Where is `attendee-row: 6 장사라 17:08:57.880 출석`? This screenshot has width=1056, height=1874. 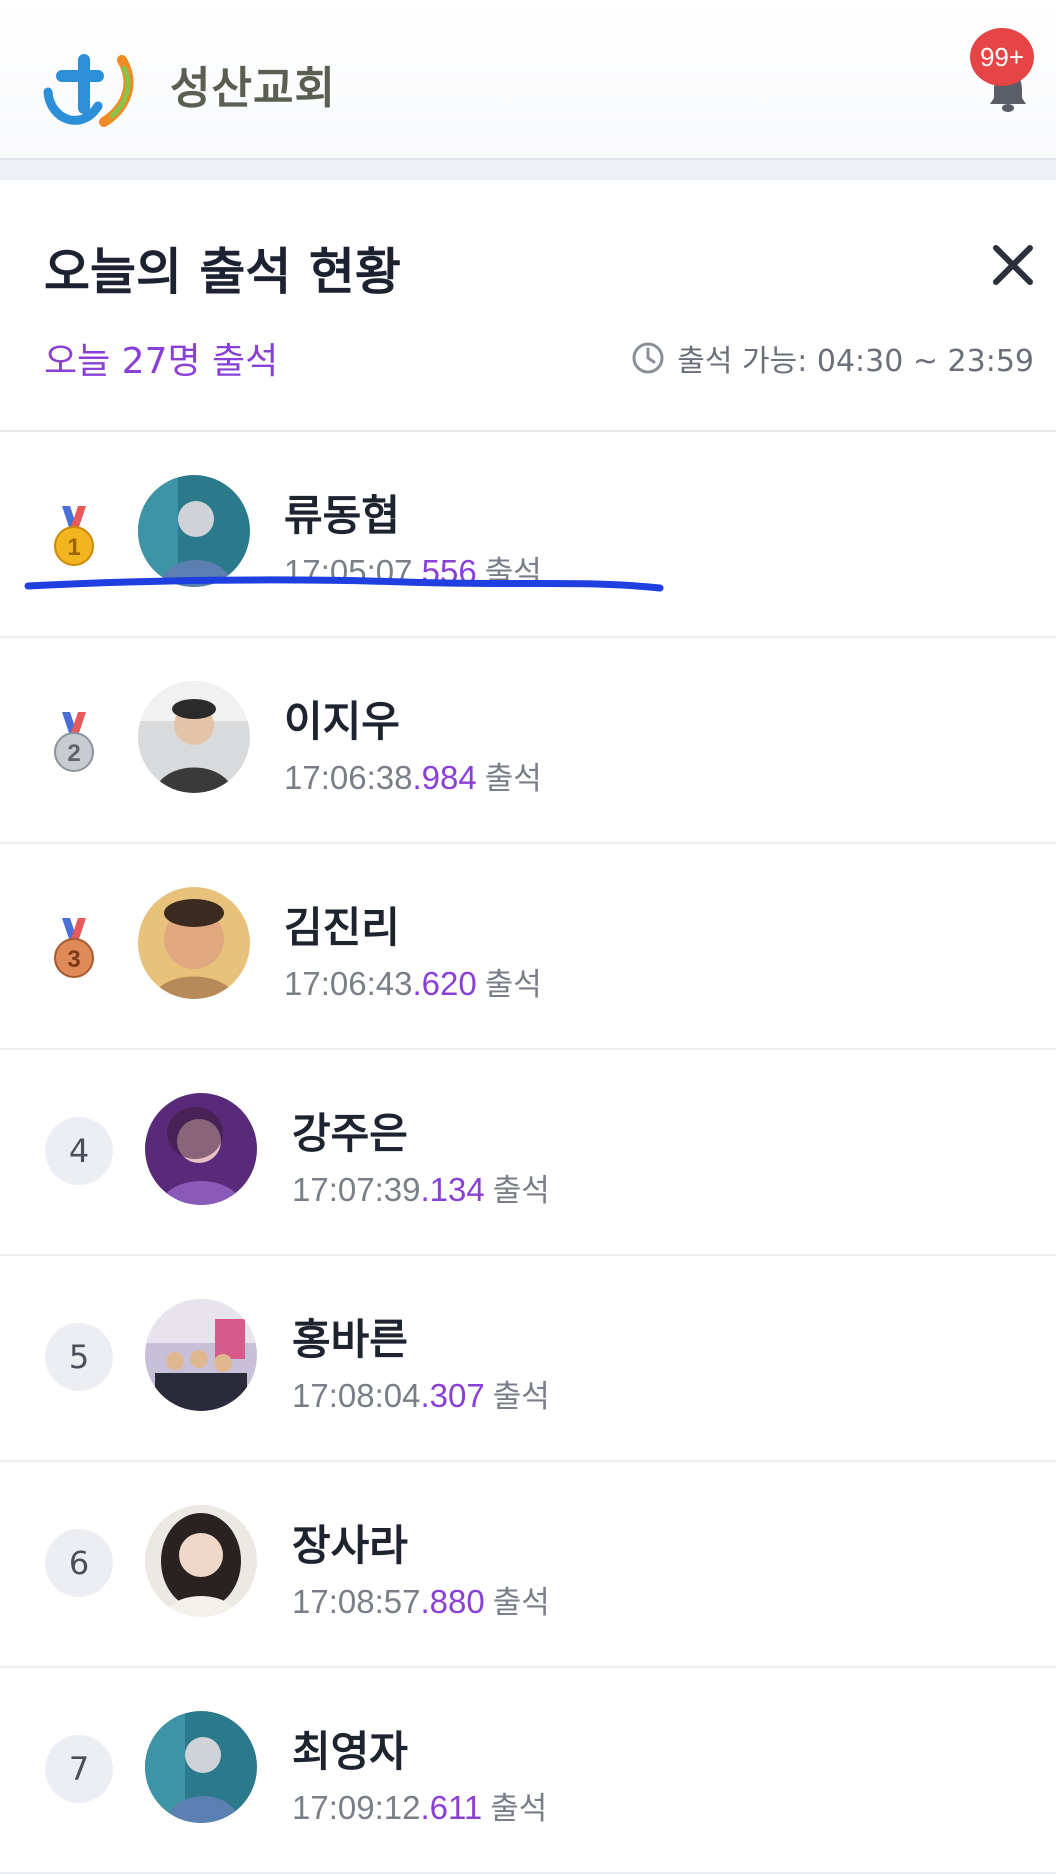
attendee-row: 6 장사라 17:08:57.880 출석 is located at coordinates (528, 1565).